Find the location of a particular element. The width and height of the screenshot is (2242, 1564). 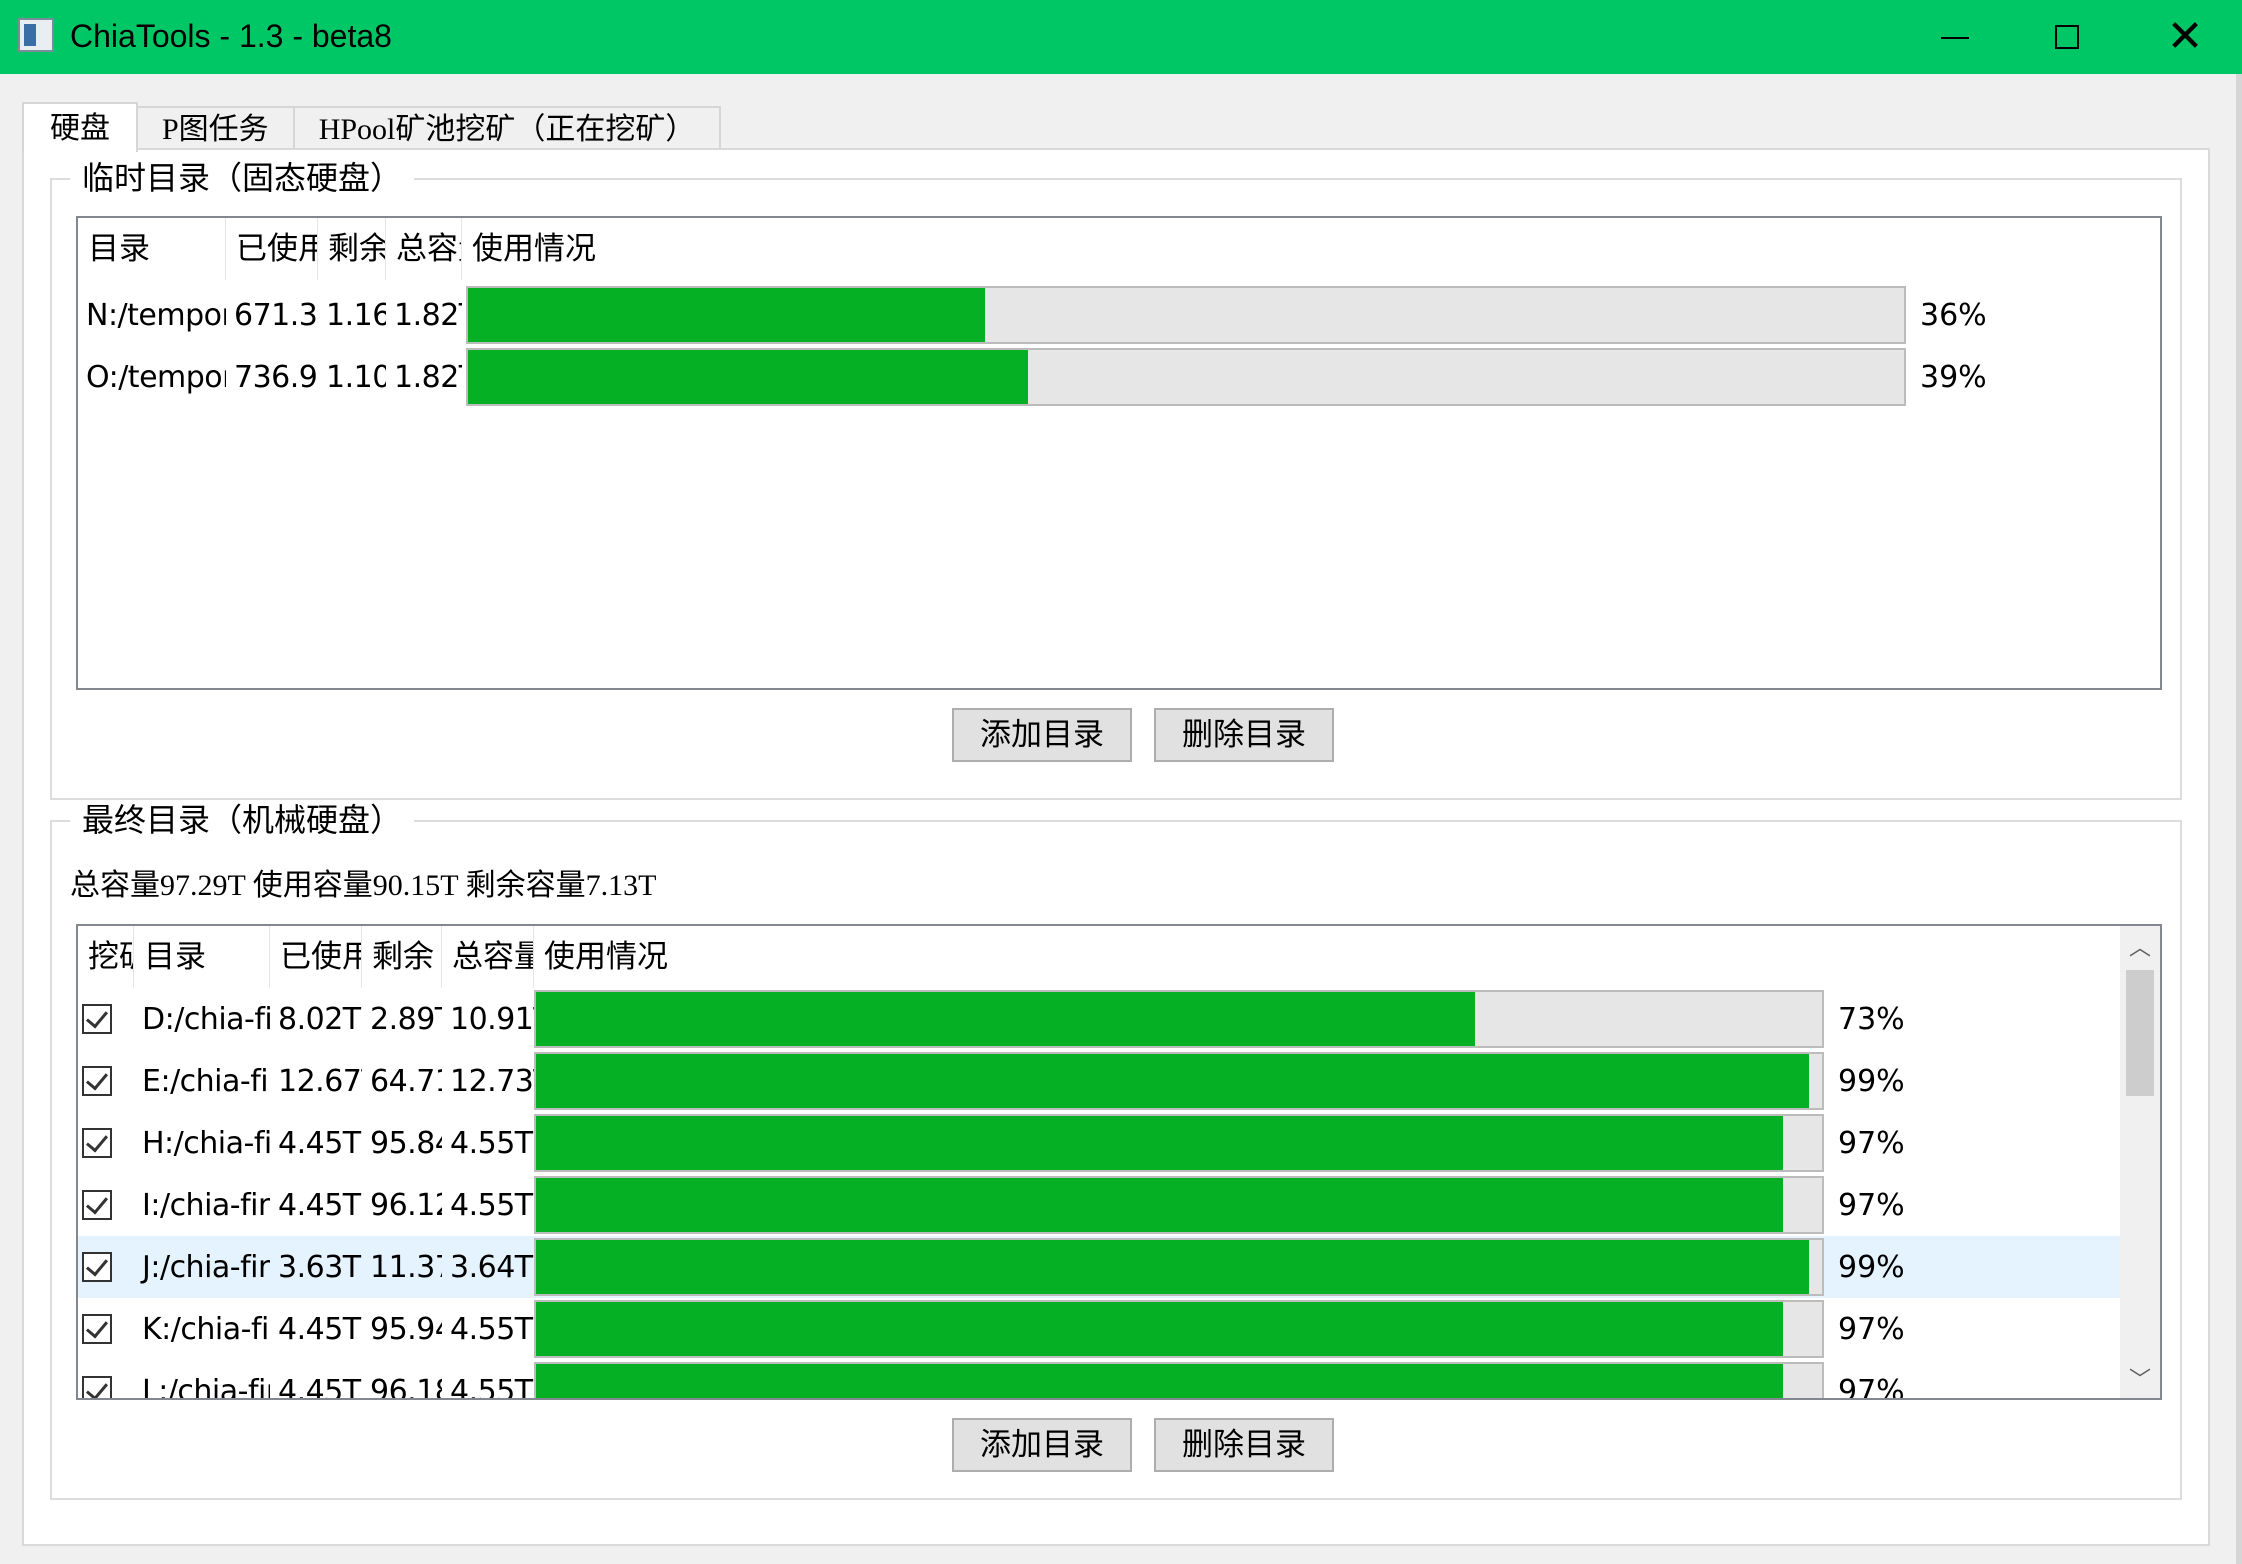

close-icon: ✕ is located at coordinates (2185, 36).